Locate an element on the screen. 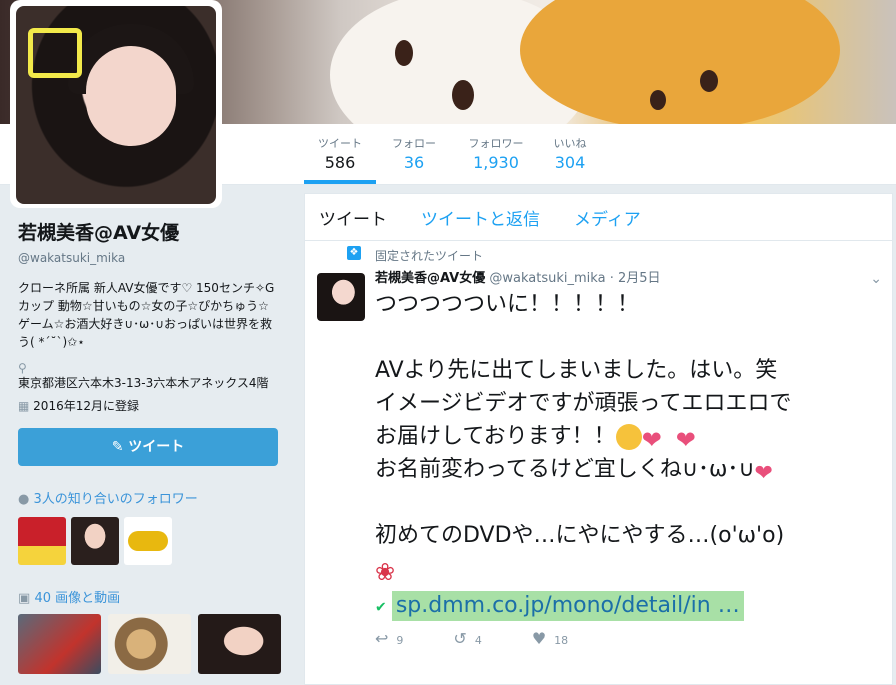 This screenshot has height=685, width=896. profile-joined: ▦ 2016年12月に登録 is located at coordinates (153, 406).